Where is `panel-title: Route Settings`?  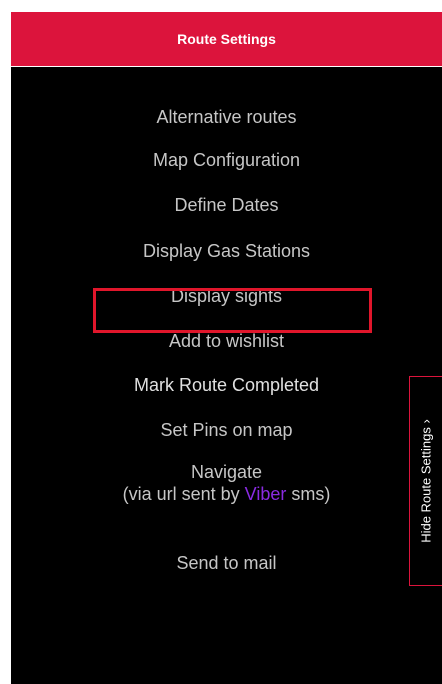 panel-title: Route Settings is located at coordinates (226, 39).